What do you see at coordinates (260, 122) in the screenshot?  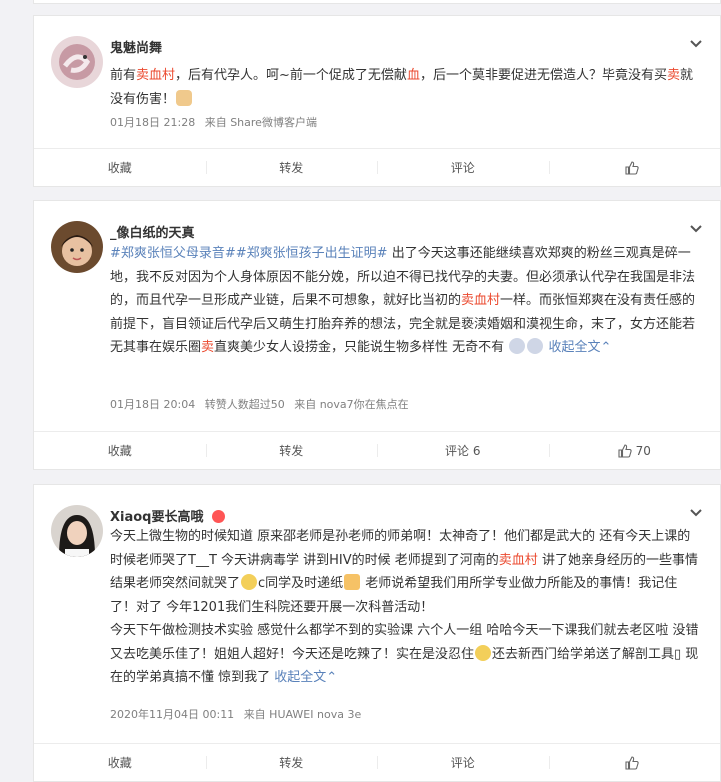 I see `post-source: 来自 Share微博客户端` at bounding box center [260, 122].